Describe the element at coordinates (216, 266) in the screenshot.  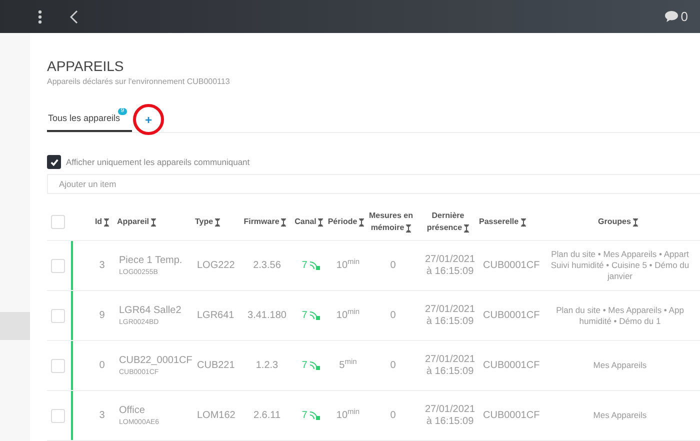
I see `type-cell-text: LOG222` at that location.